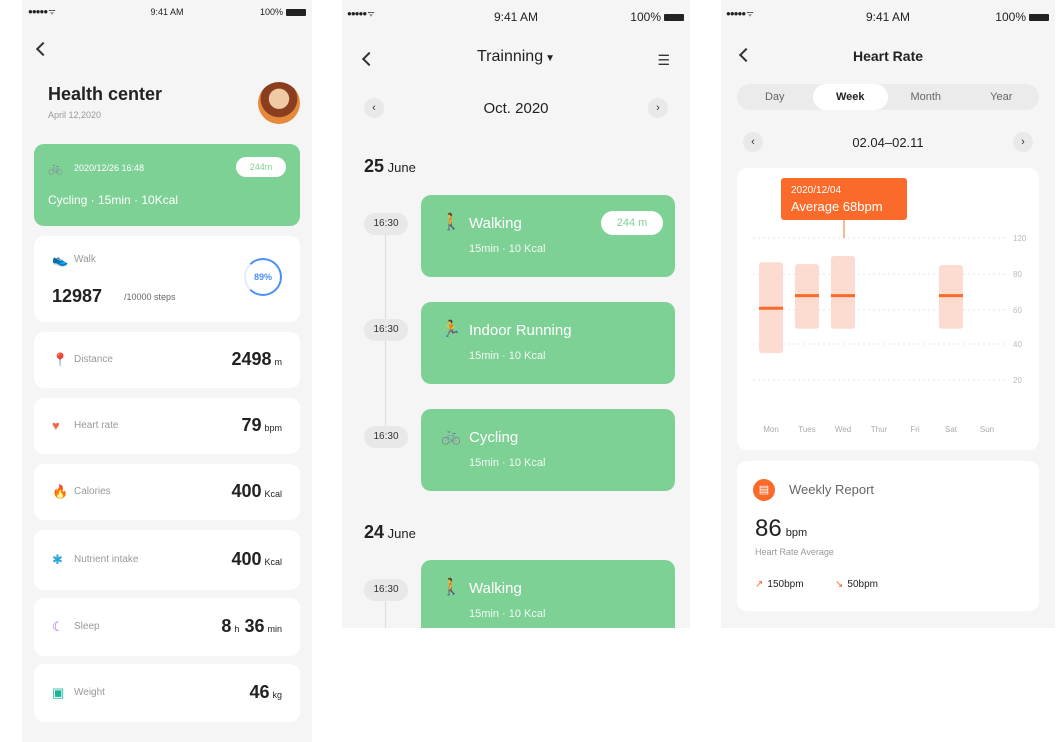 This screenshot has width=1063, height=742. Describe the element at coordinates (167, 560) in the screenshot. I see `nutrient-card: ✱ Nutrient intake 400 Kcal` at that location.